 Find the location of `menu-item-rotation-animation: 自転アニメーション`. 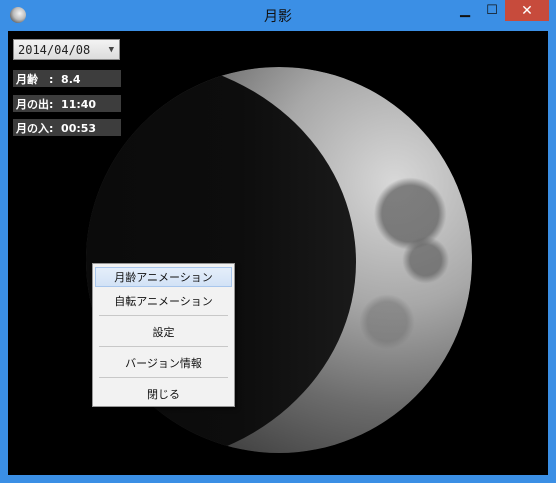

menu-item-rotation-animation: 自転アニメーション is located at coordinates (163, 301).